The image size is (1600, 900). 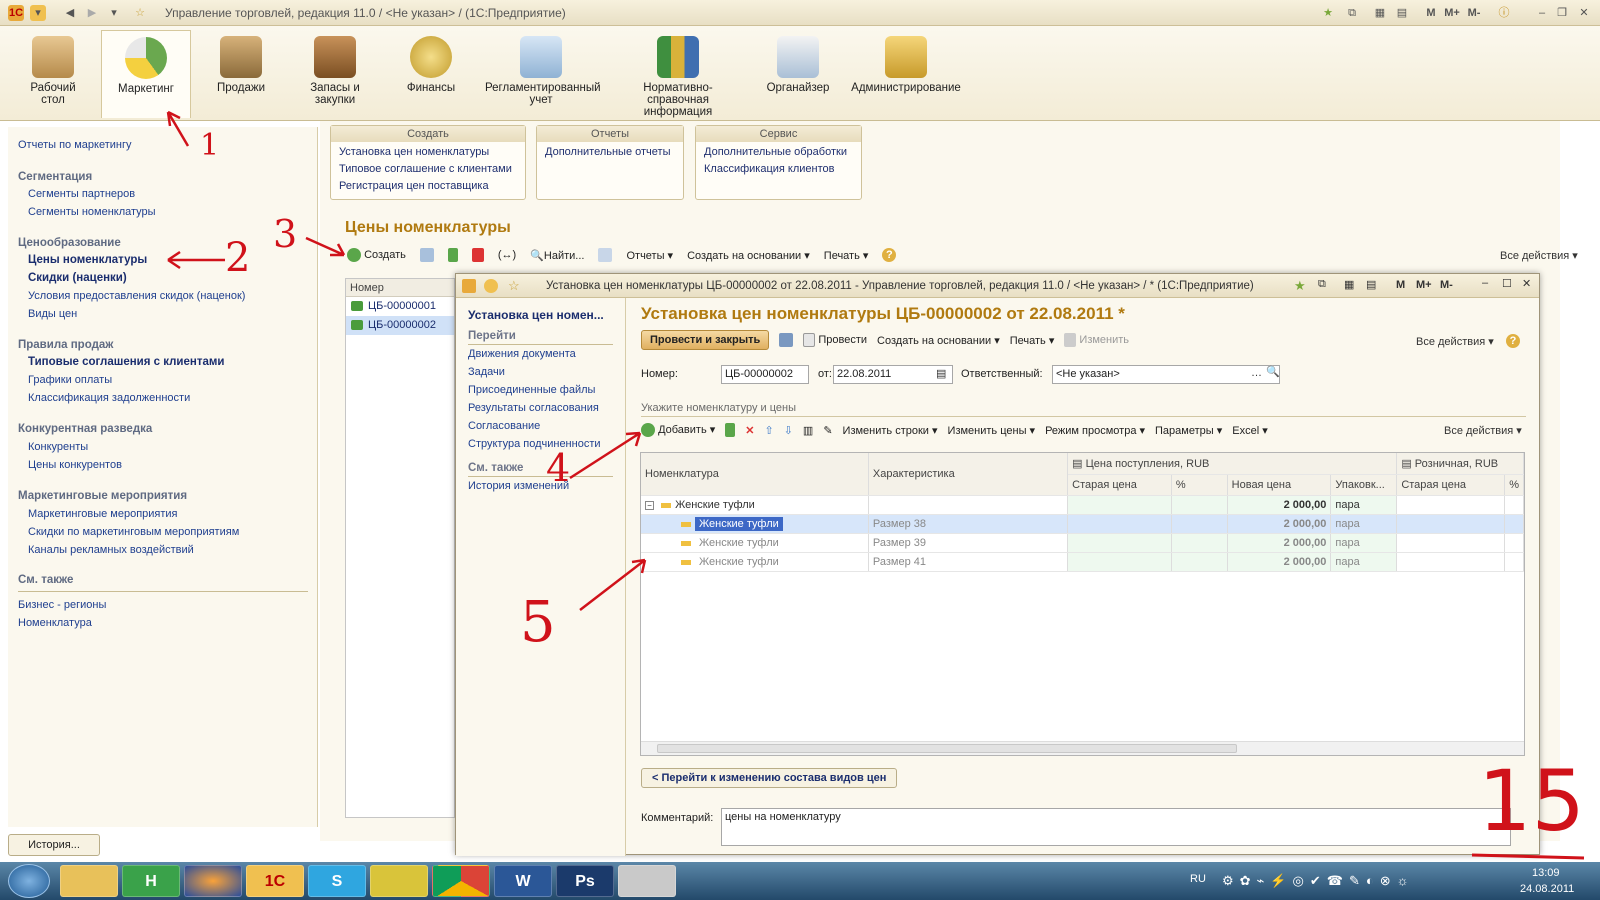 I want to click on nav-link: Цены конкурентов, so click(x=75, y=465).